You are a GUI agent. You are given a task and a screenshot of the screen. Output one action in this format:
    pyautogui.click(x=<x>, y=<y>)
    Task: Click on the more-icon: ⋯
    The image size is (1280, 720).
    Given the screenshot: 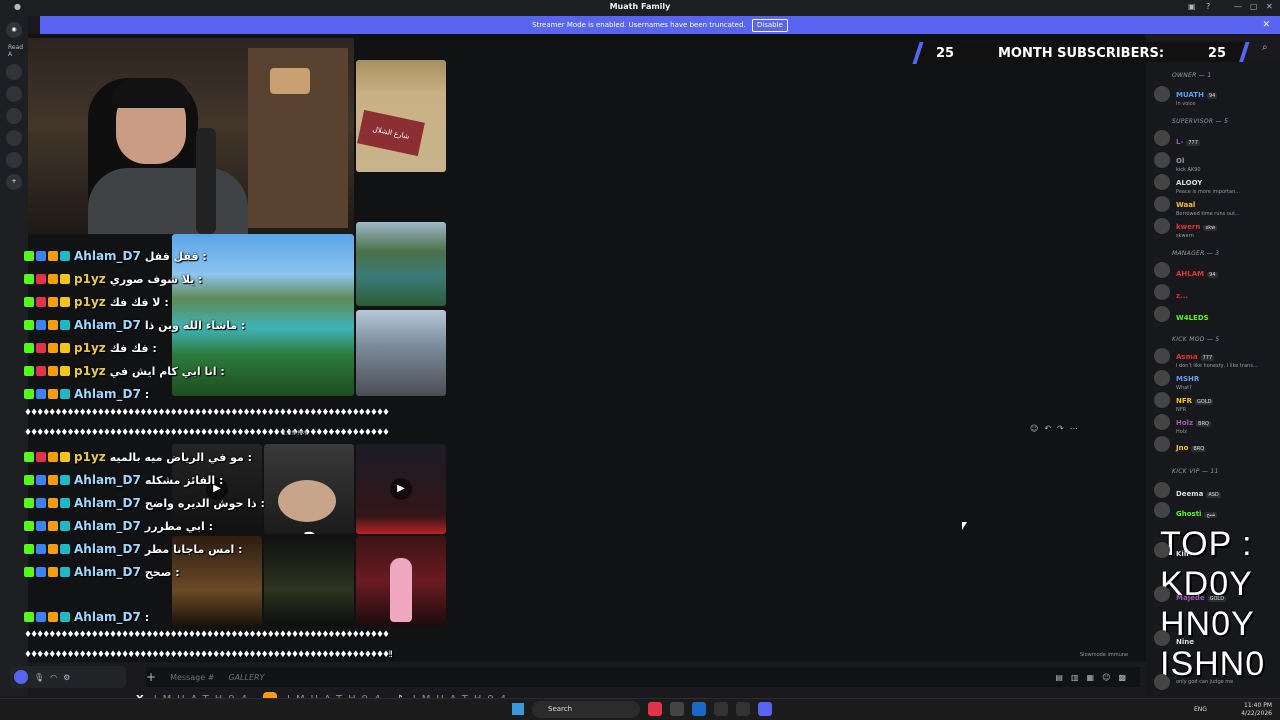 What is the action you would take?
    pyautogui.click(x=1074, y=428)
    